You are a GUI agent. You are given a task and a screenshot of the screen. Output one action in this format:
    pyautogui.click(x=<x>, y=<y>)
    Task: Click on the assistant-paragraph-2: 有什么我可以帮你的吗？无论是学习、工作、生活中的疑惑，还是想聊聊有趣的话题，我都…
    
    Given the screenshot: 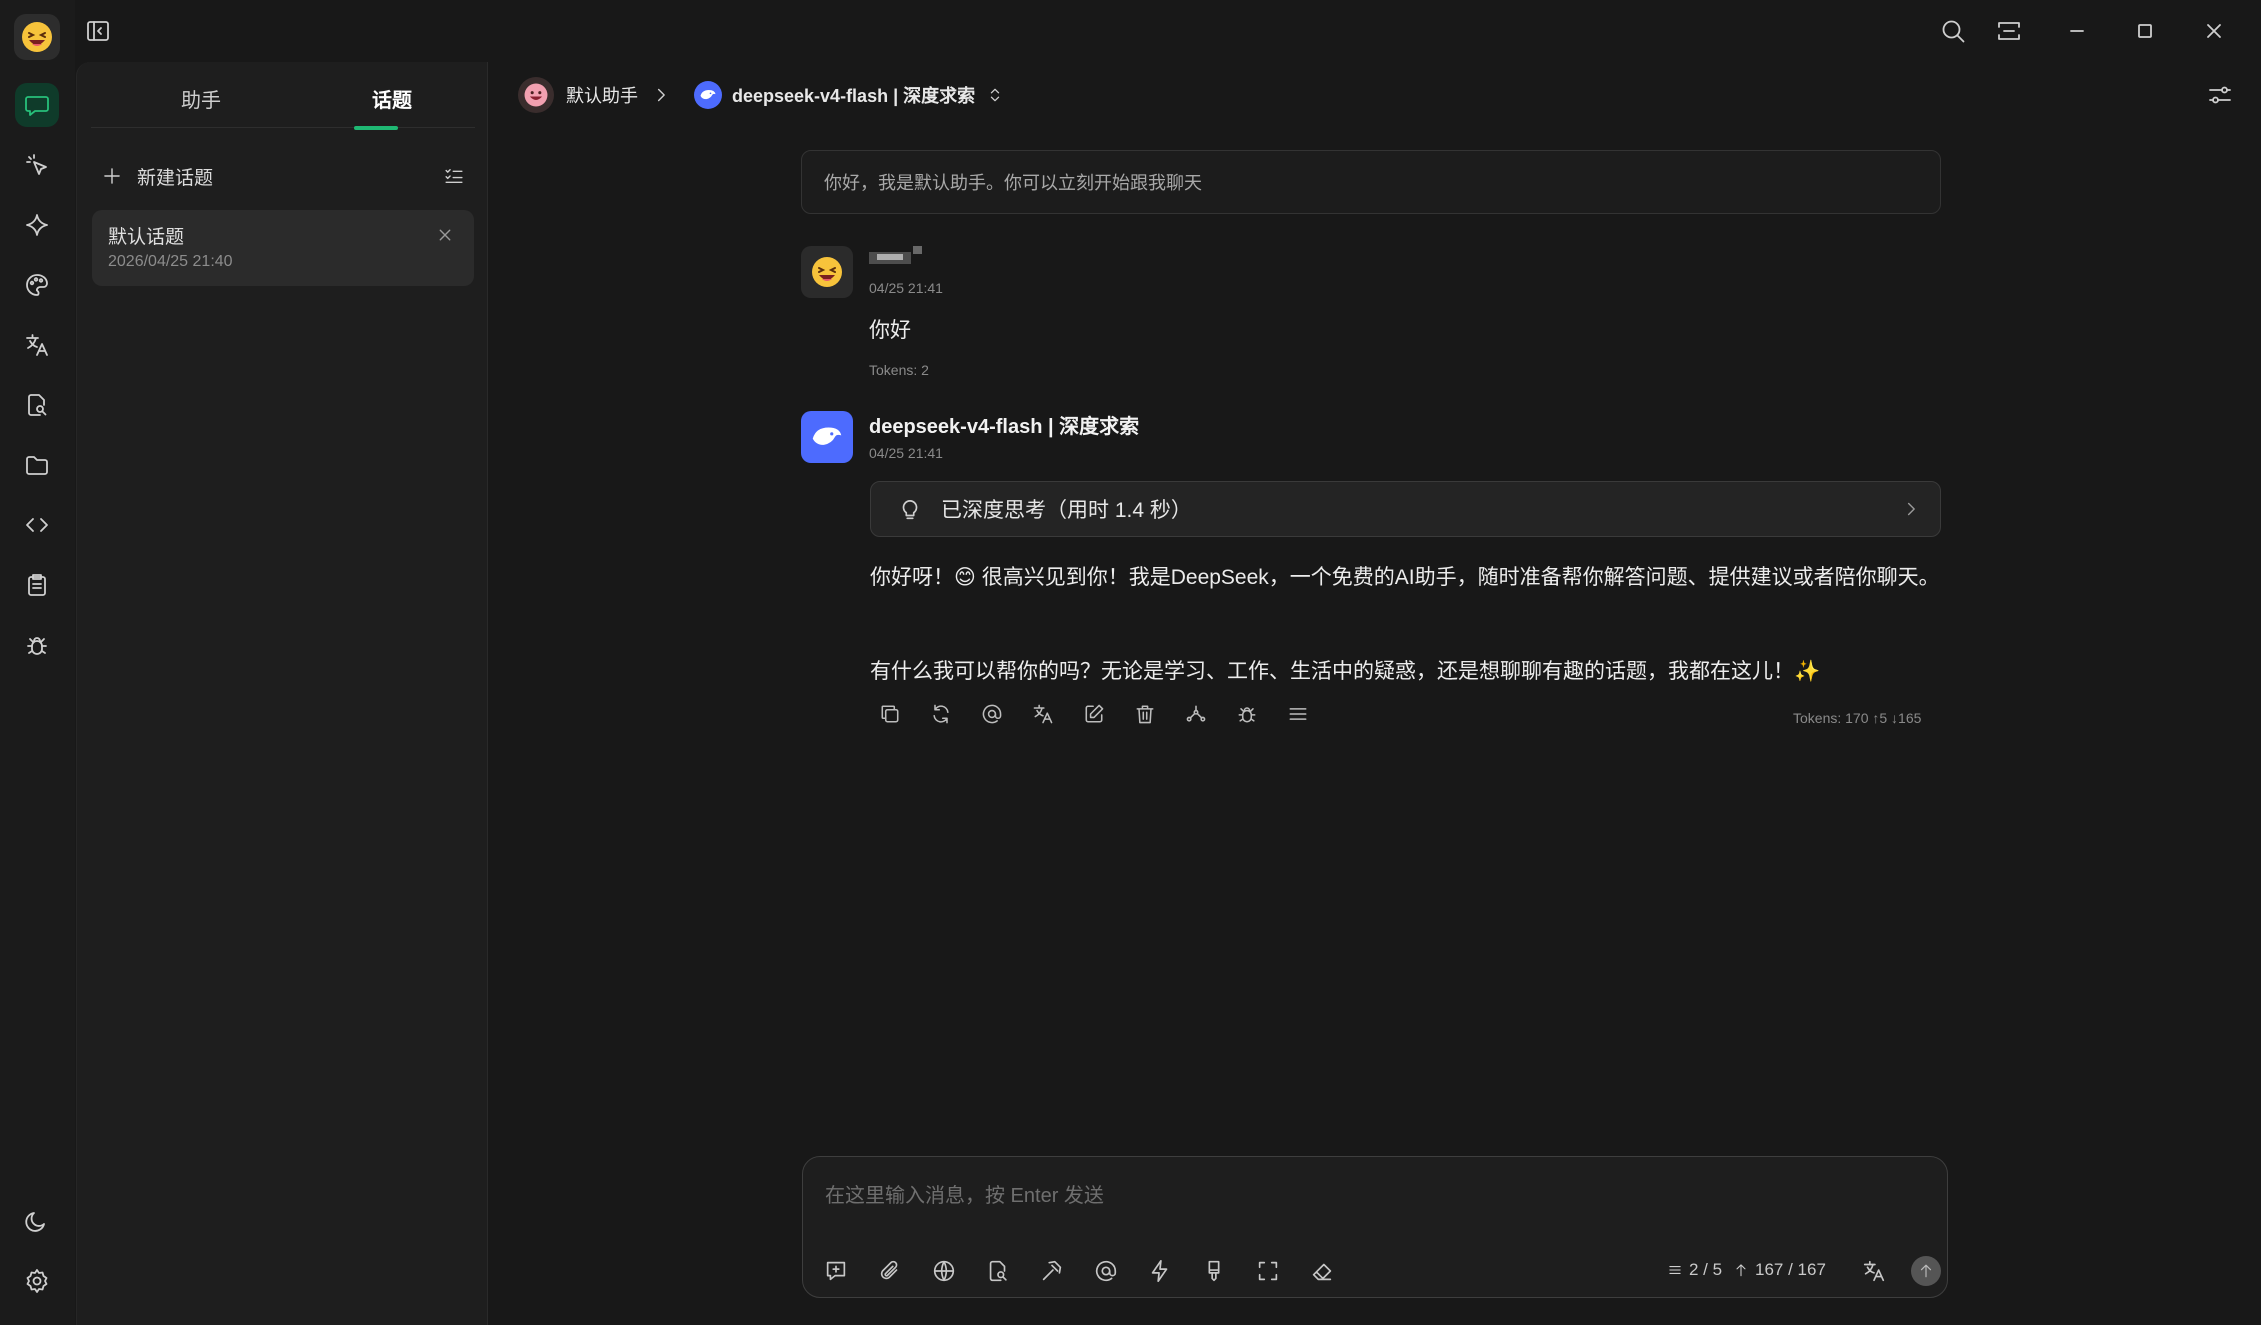 What is the action you would take?
    pyautogui.click(x=1345, y=671)
    